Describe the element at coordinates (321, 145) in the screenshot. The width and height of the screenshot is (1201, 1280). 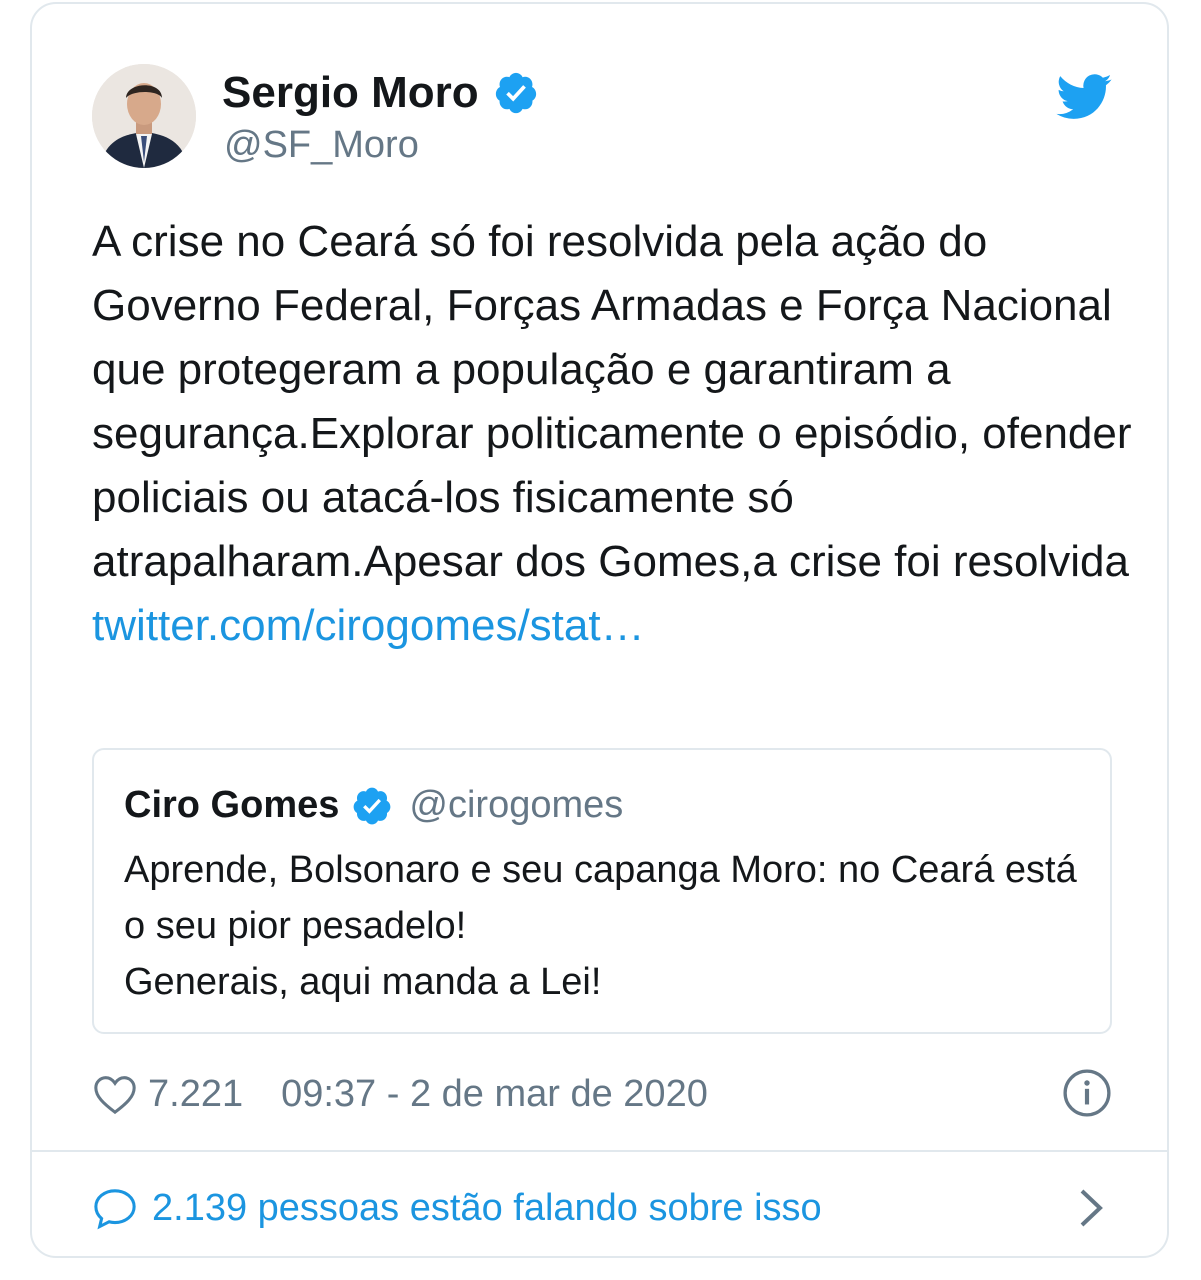
I see `author-handle: @SF_Moro` at that location.